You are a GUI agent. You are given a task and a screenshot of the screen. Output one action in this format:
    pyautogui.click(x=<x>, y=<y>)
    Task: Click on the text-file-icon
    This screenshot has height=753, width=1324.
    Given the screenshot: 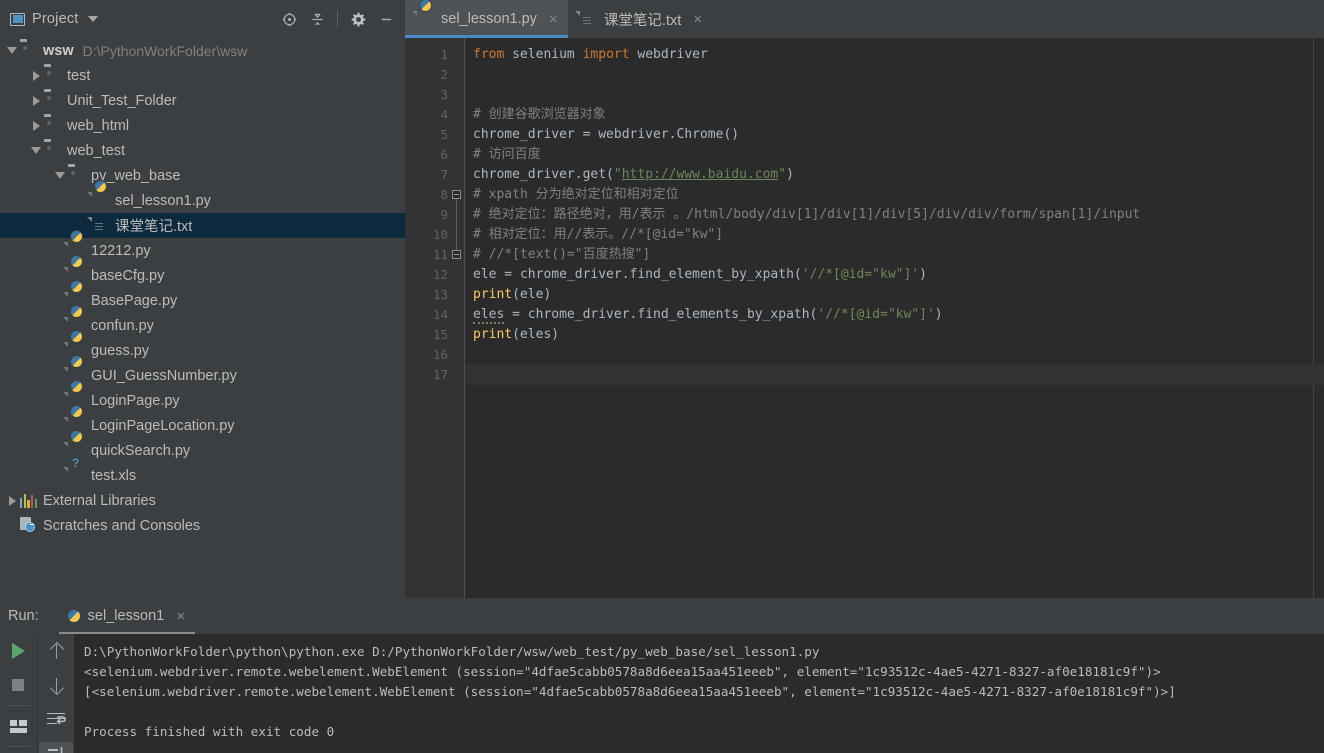 What is the action you would take?
    pyautogui.click(x=100, y=225)
    